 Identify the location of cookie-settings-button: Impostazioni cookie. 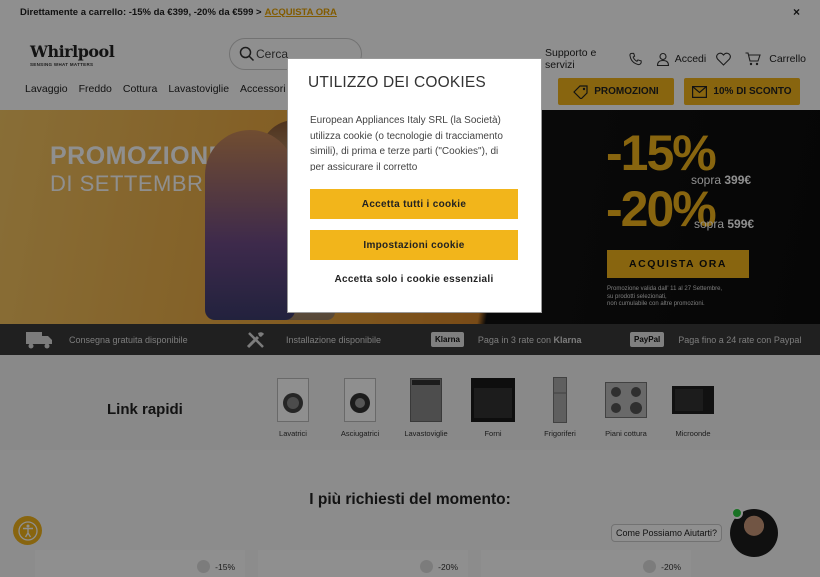
(414, 245).